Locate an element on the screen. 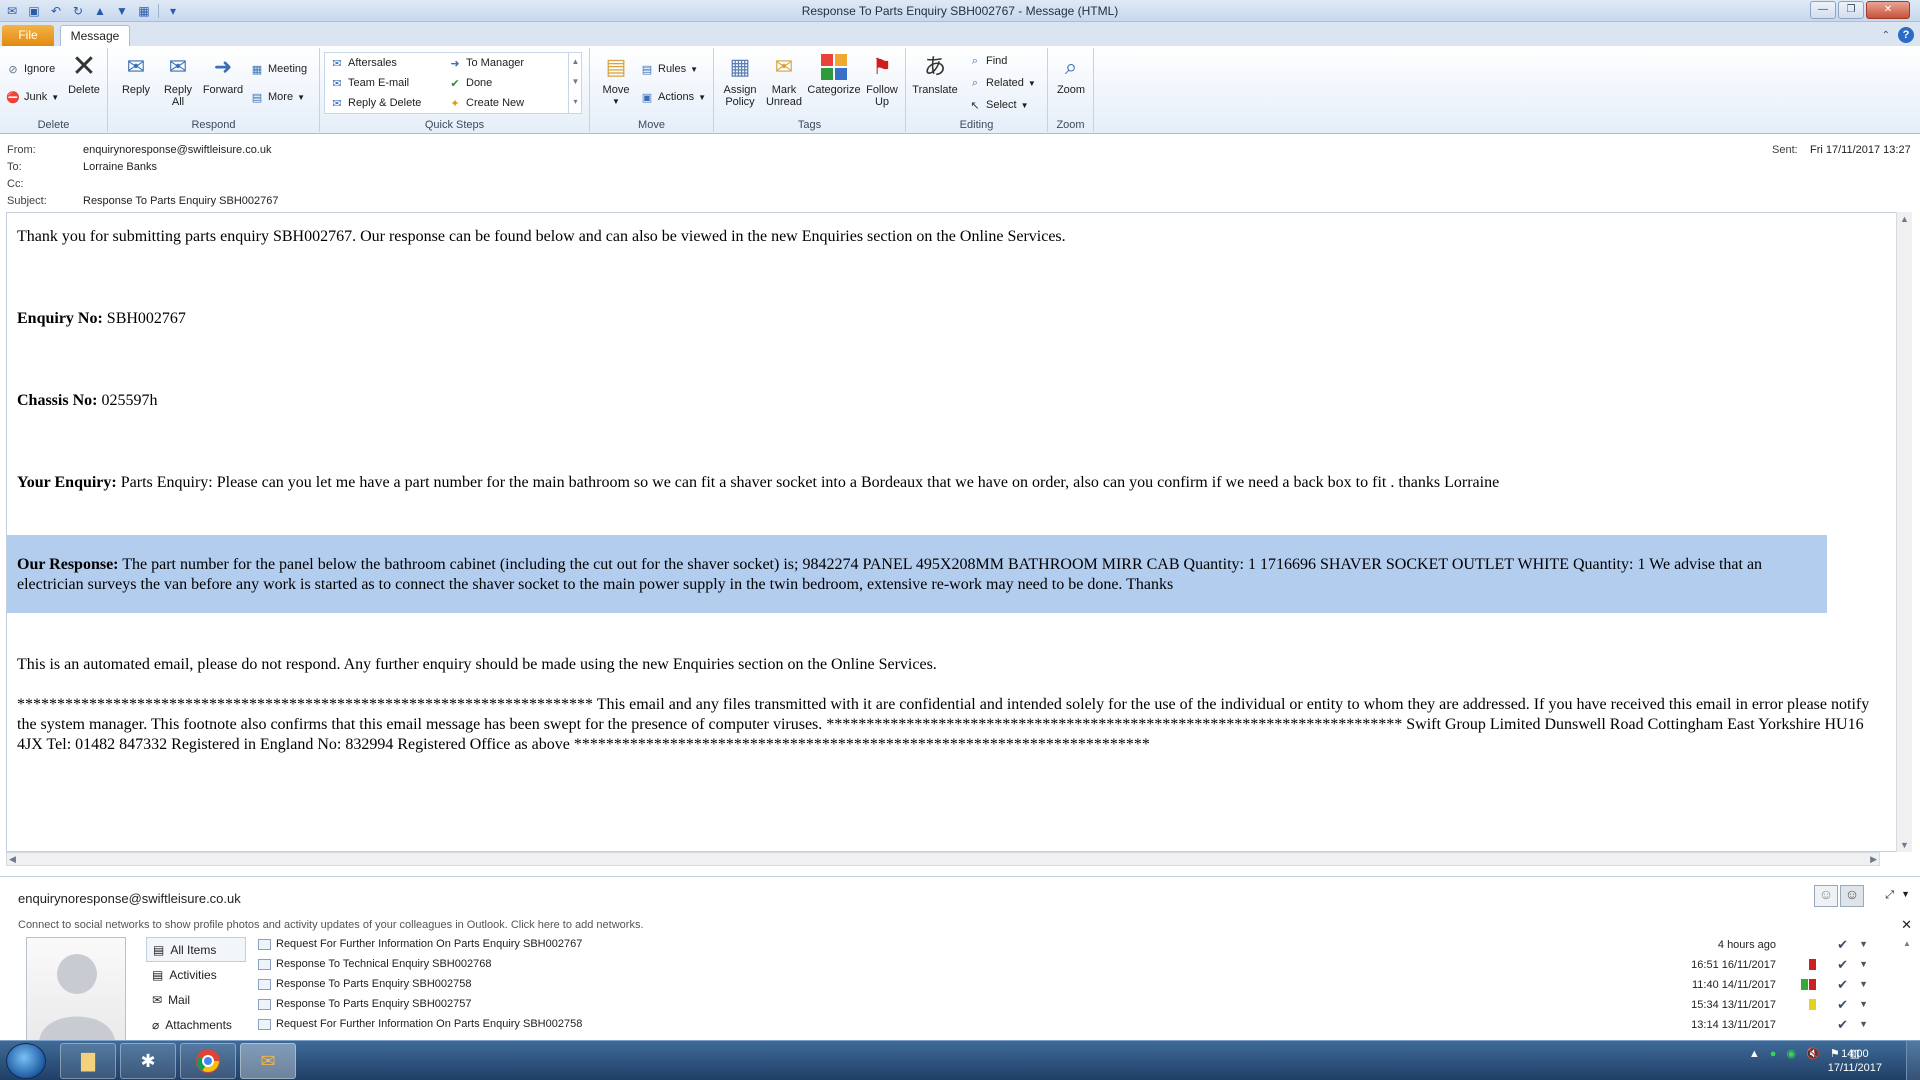 The width and height of the screenshot is (1920, 1080). zoom-group: ⌕ Zoom Zoom is located at coordinates (1071, 90).